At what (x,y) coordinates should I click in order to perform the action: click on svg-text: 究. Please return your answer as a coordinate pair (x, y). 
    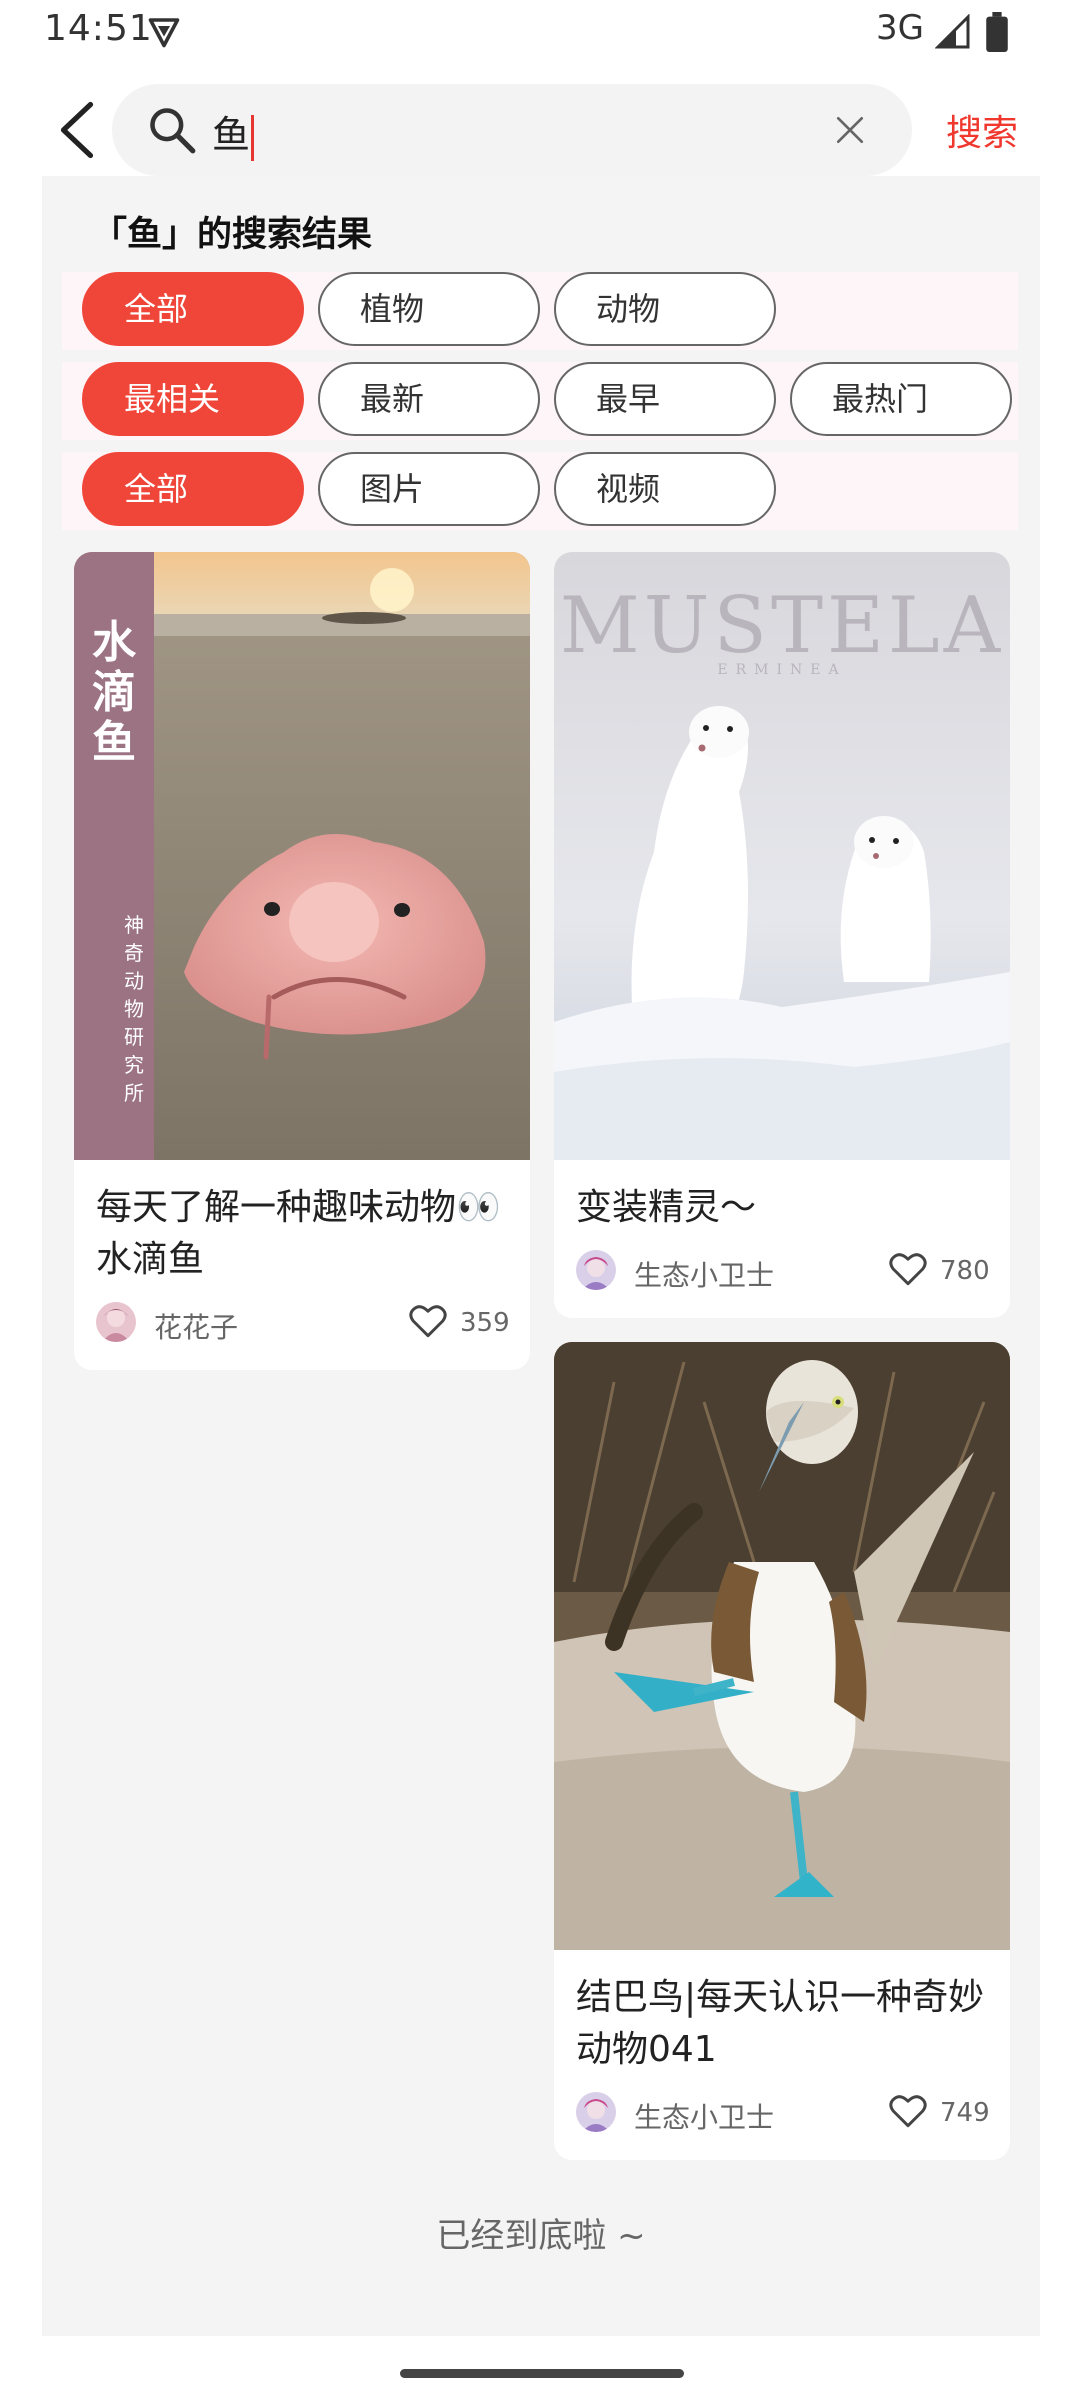
    Looking at the image, I should click on (134, 1065).